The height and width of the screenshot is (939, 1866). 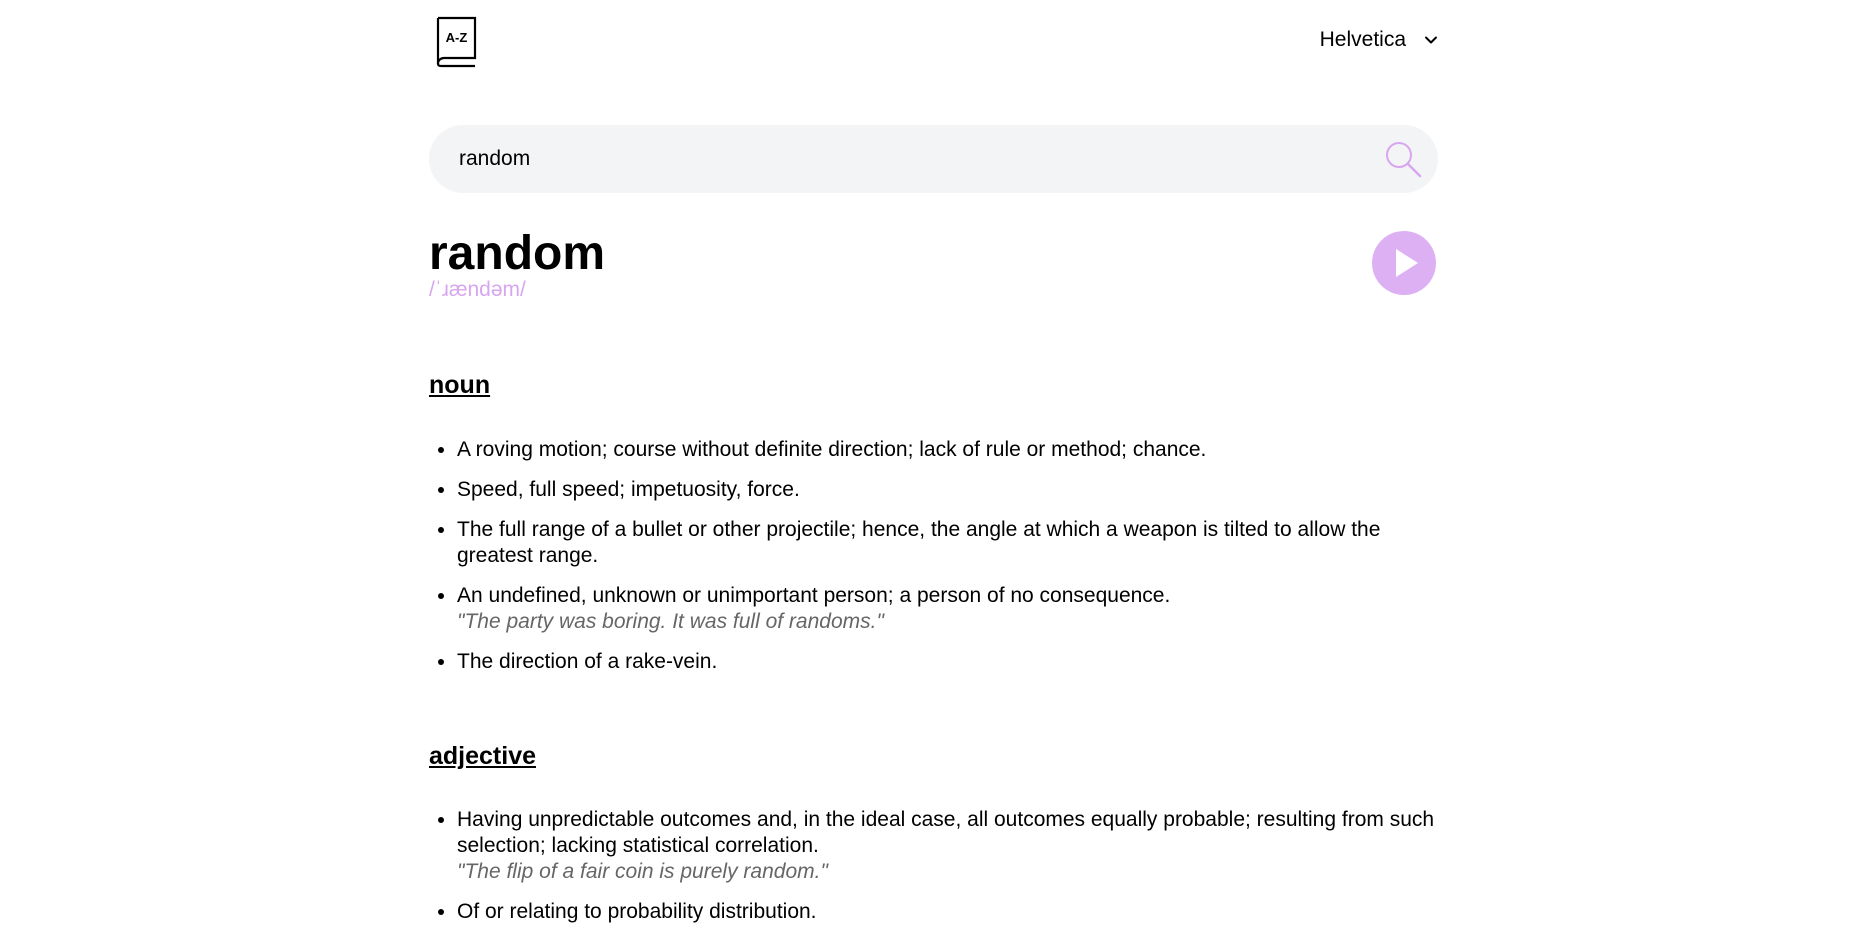 I want to click on play-icon, so click(x=1407, y=263).